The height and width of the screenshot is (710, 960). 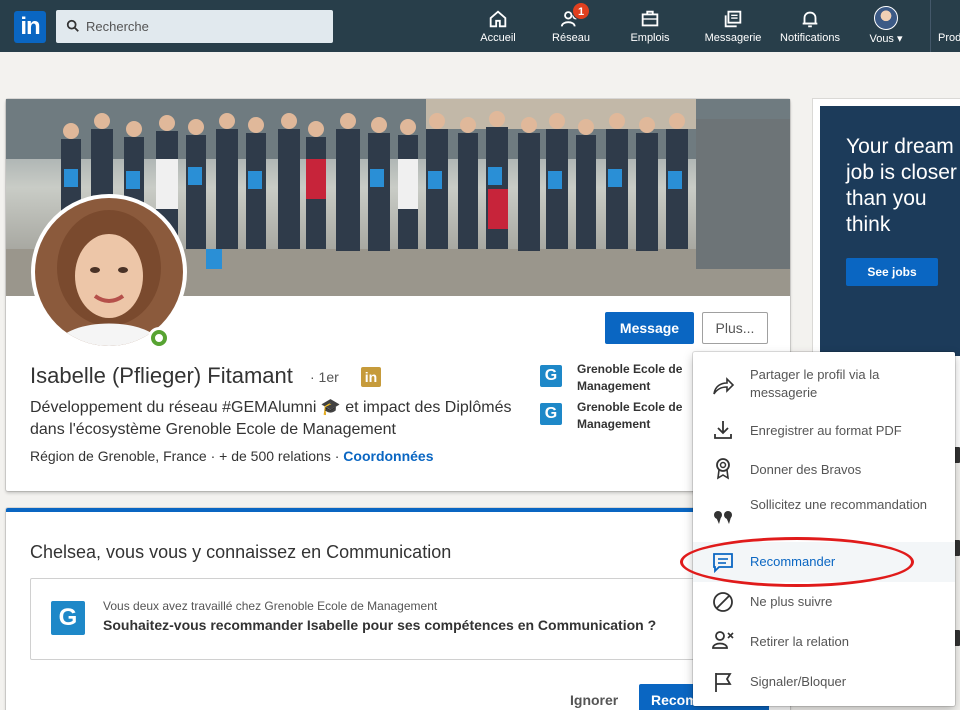 I want to click on menu-item-kudos: Donner des Bravos, so click(x=824, y=470).